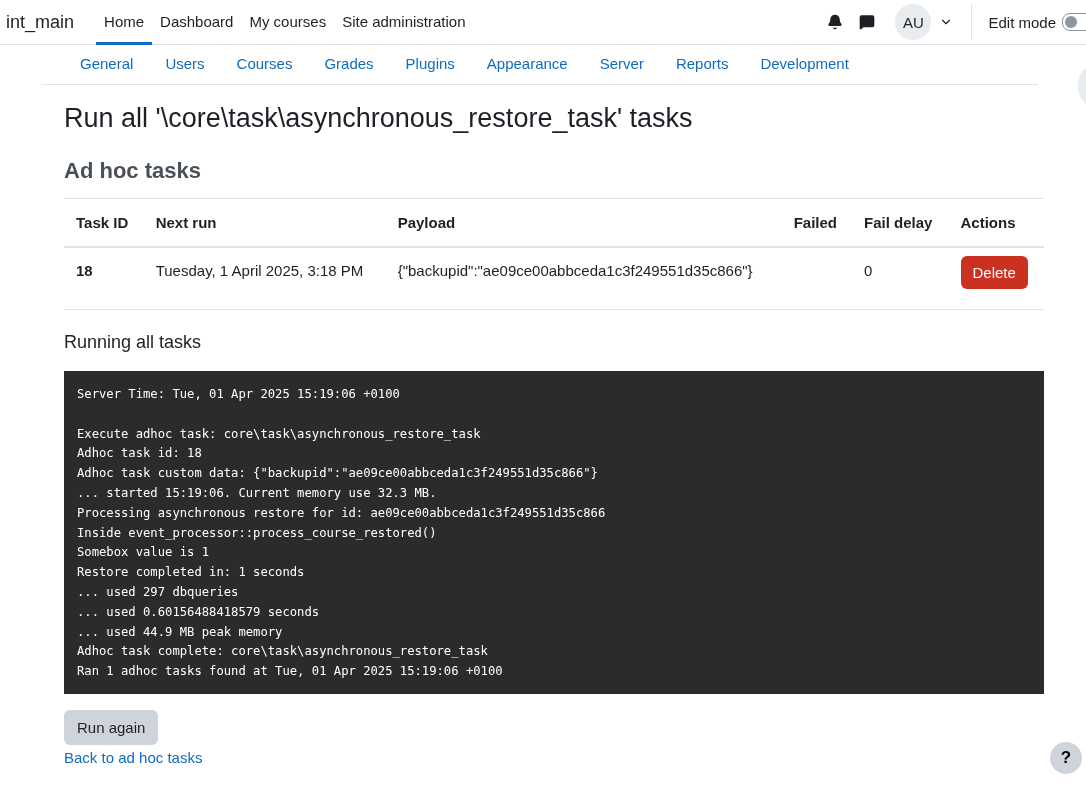  Describe the element at coordinates (40, 22) in the screenshot. I see `site-name: int_main` at that location.